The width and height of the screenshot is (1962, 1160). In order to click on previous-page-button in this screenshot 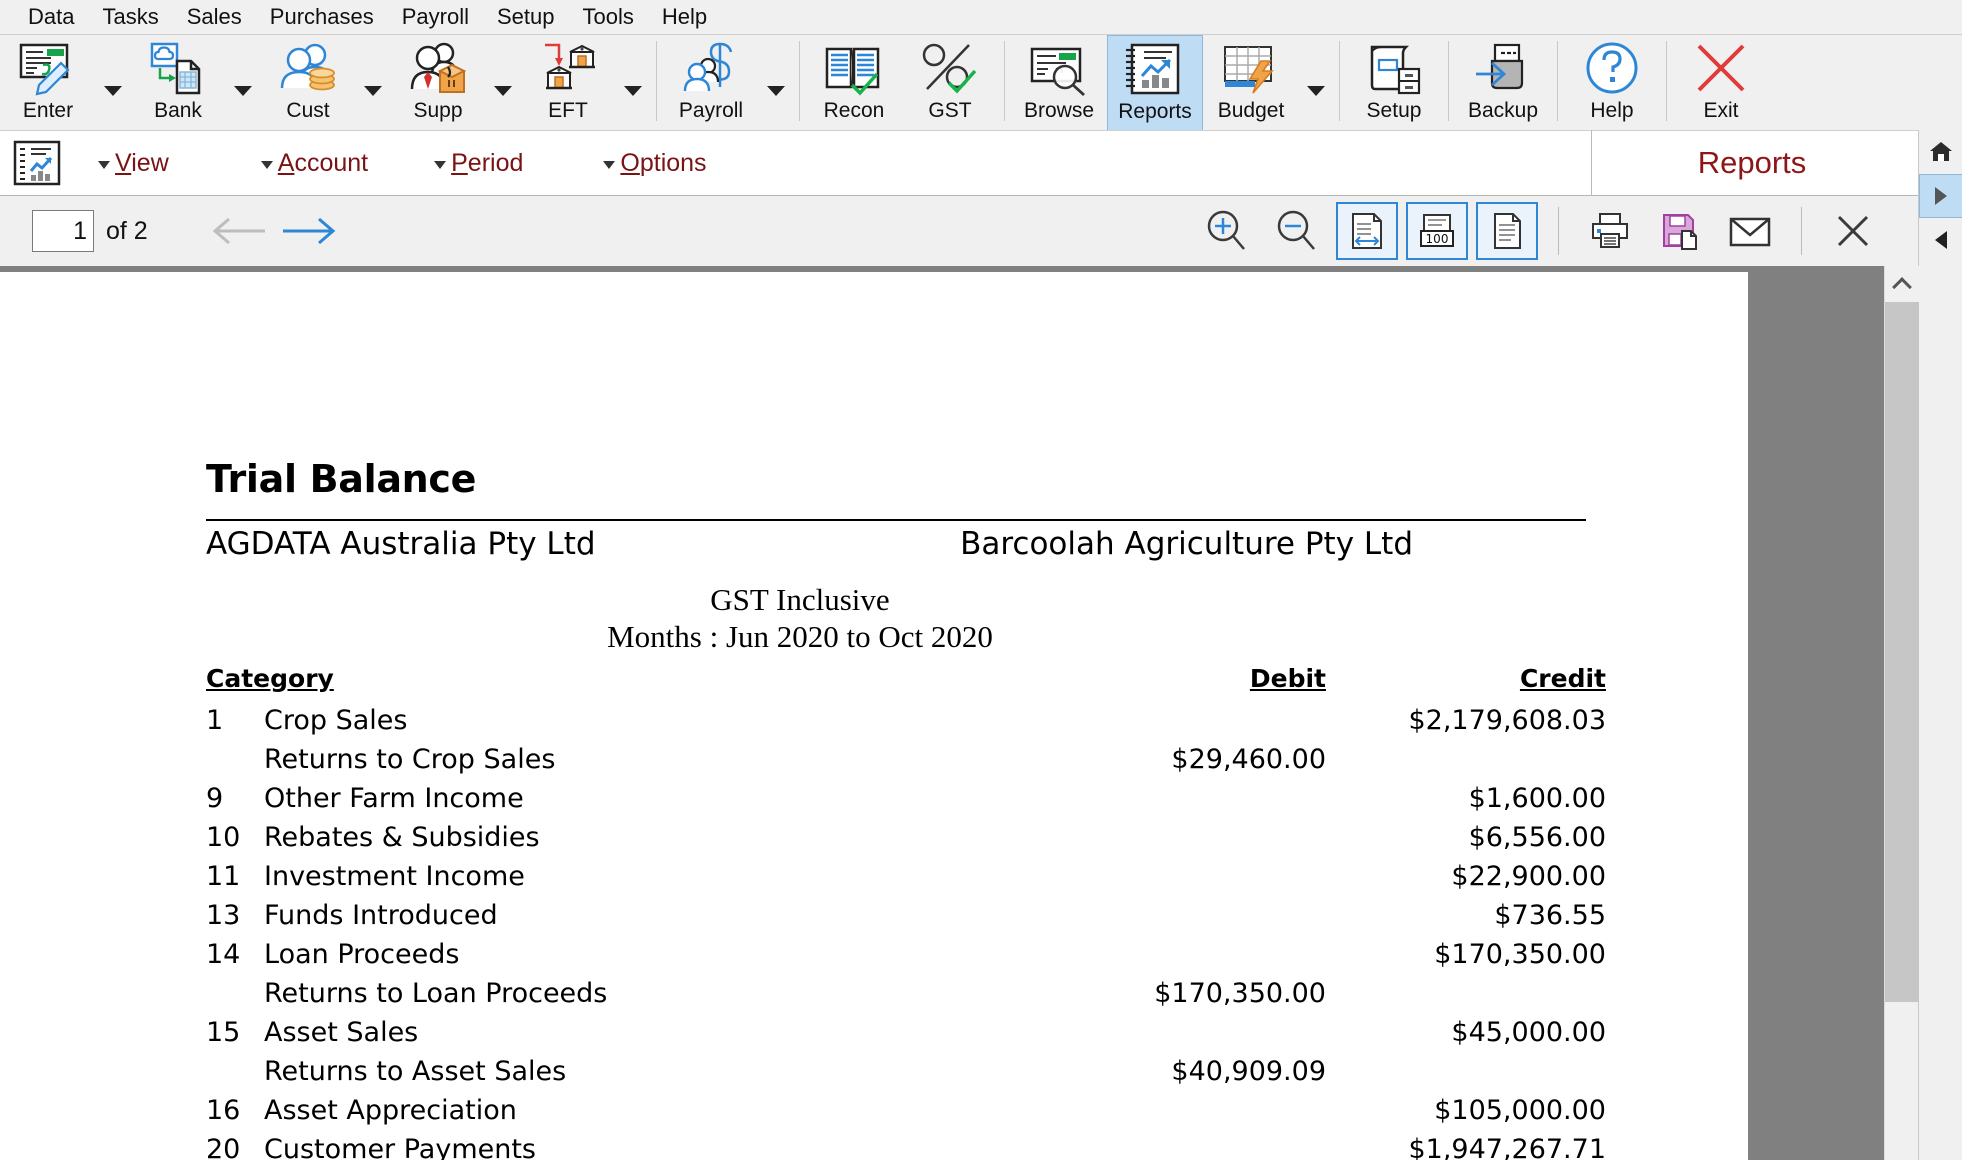, I will do `click(238, 231)`.